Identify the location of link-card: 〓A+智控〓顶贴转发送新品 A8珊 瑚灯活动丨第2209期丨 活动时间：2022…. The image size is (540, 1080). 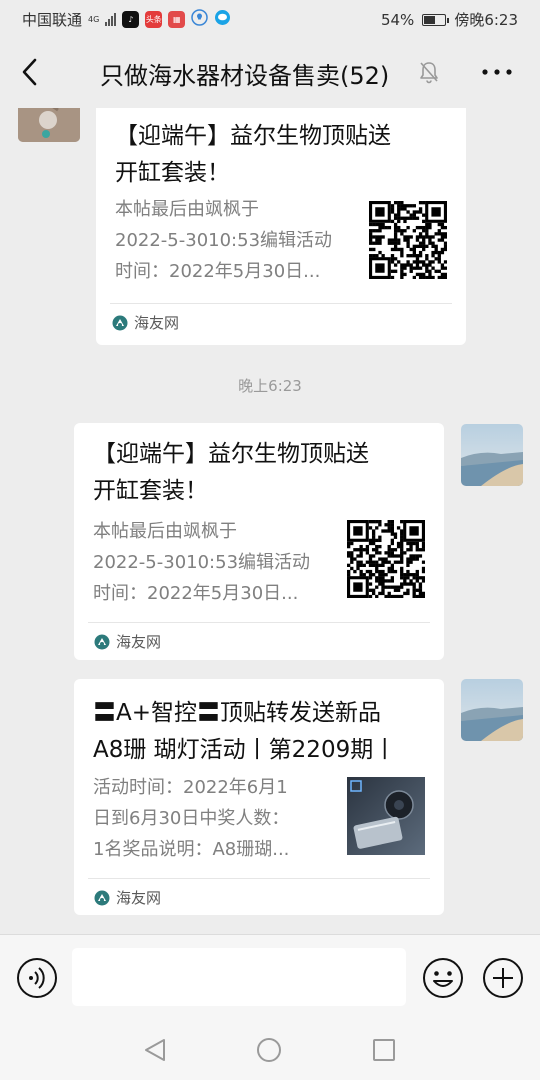
(259, 797).